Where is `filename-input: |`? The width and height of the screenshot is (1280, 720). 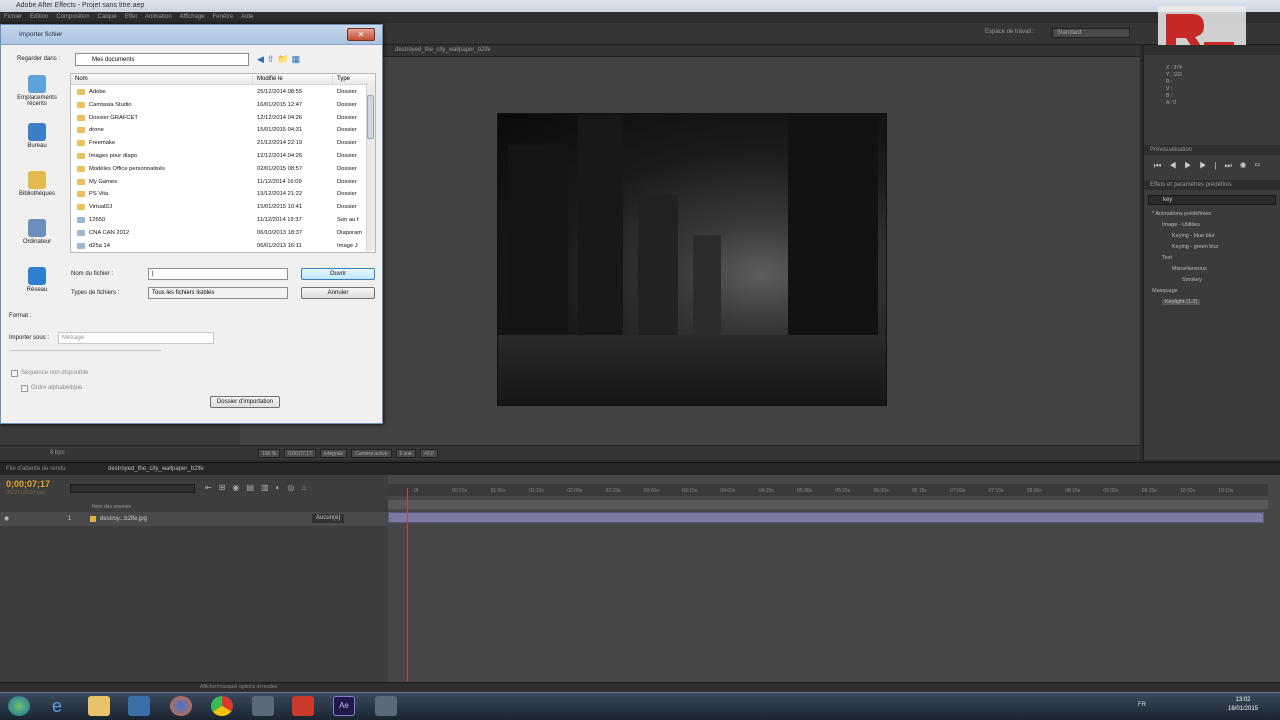 filename-input: | is located at coordinates (218, 274).